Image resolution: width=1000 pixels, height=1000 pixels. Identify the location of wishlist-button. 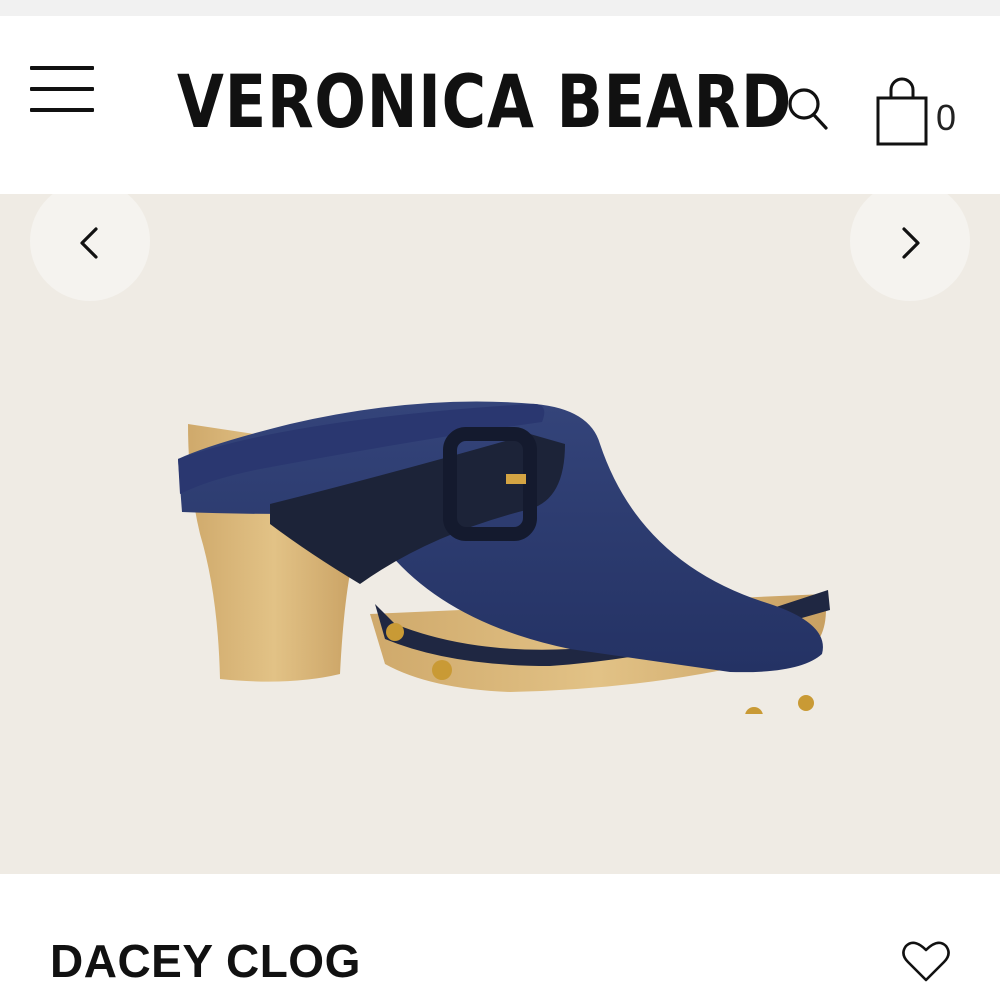
(926, 961).